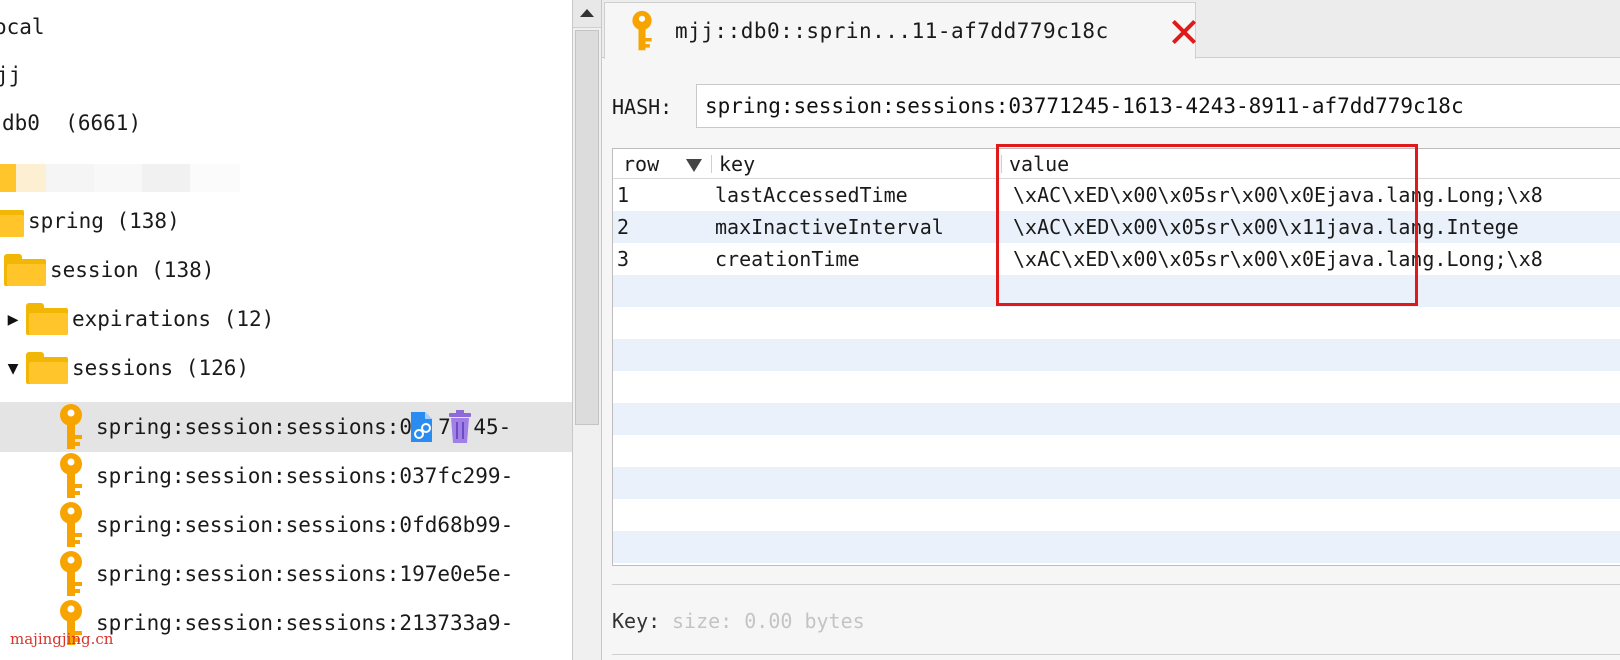 This screenshot has height=660, width=1620. I want to click on tab-strip: mjj::db0::sprin...11-af7dd779c18c, so click(1111, 29).